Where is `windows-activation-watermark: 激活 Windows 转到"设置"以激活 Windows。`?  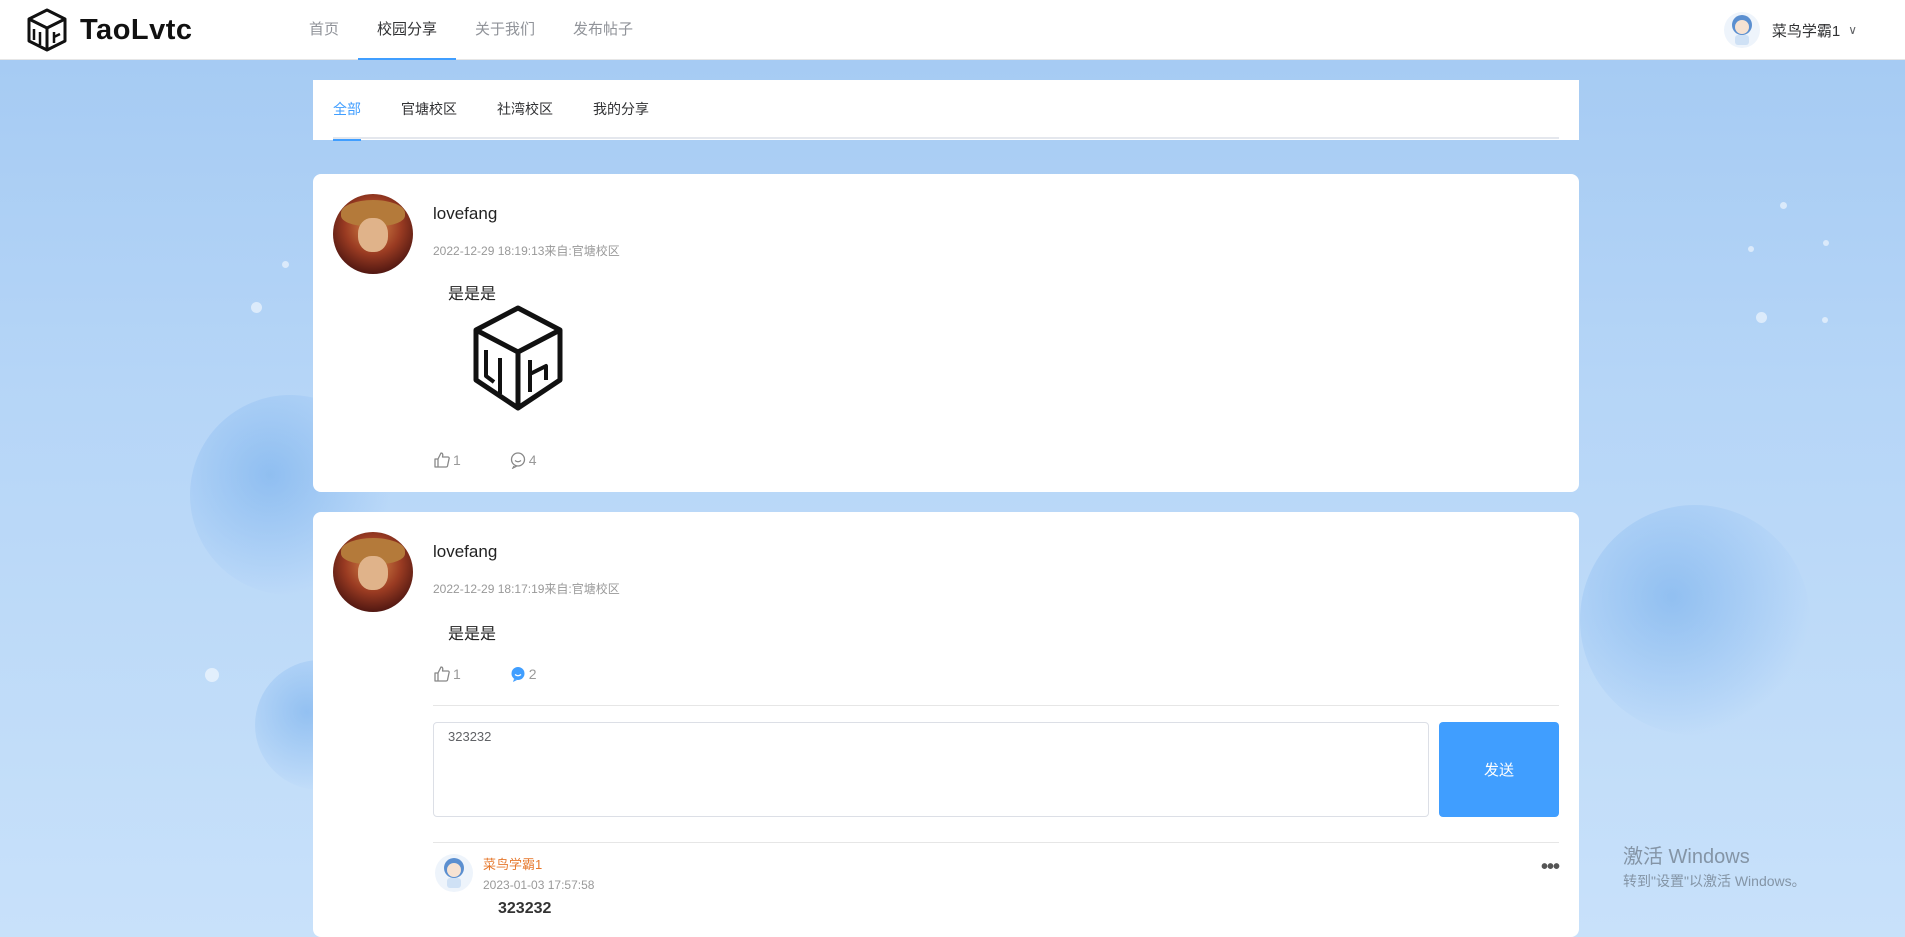 windows-activation-watermark: 激活 Windows 转到"设置"以激活 Windows。 is located at coordinates (1714, 865).